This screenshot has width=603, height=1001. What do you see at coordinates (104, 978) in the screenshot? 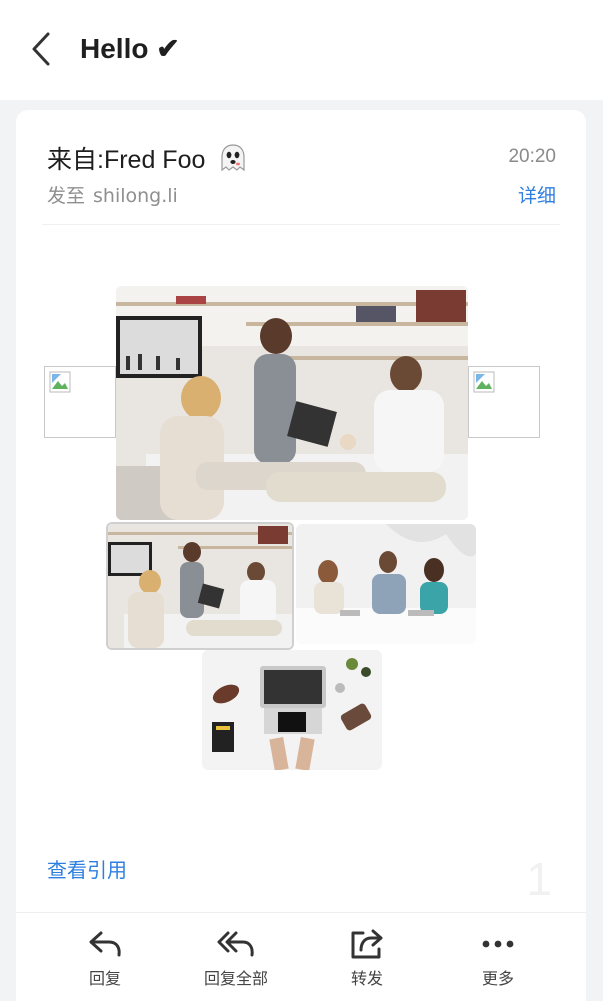
I see `reply-label: 回复` at bounding box center [104, 978].